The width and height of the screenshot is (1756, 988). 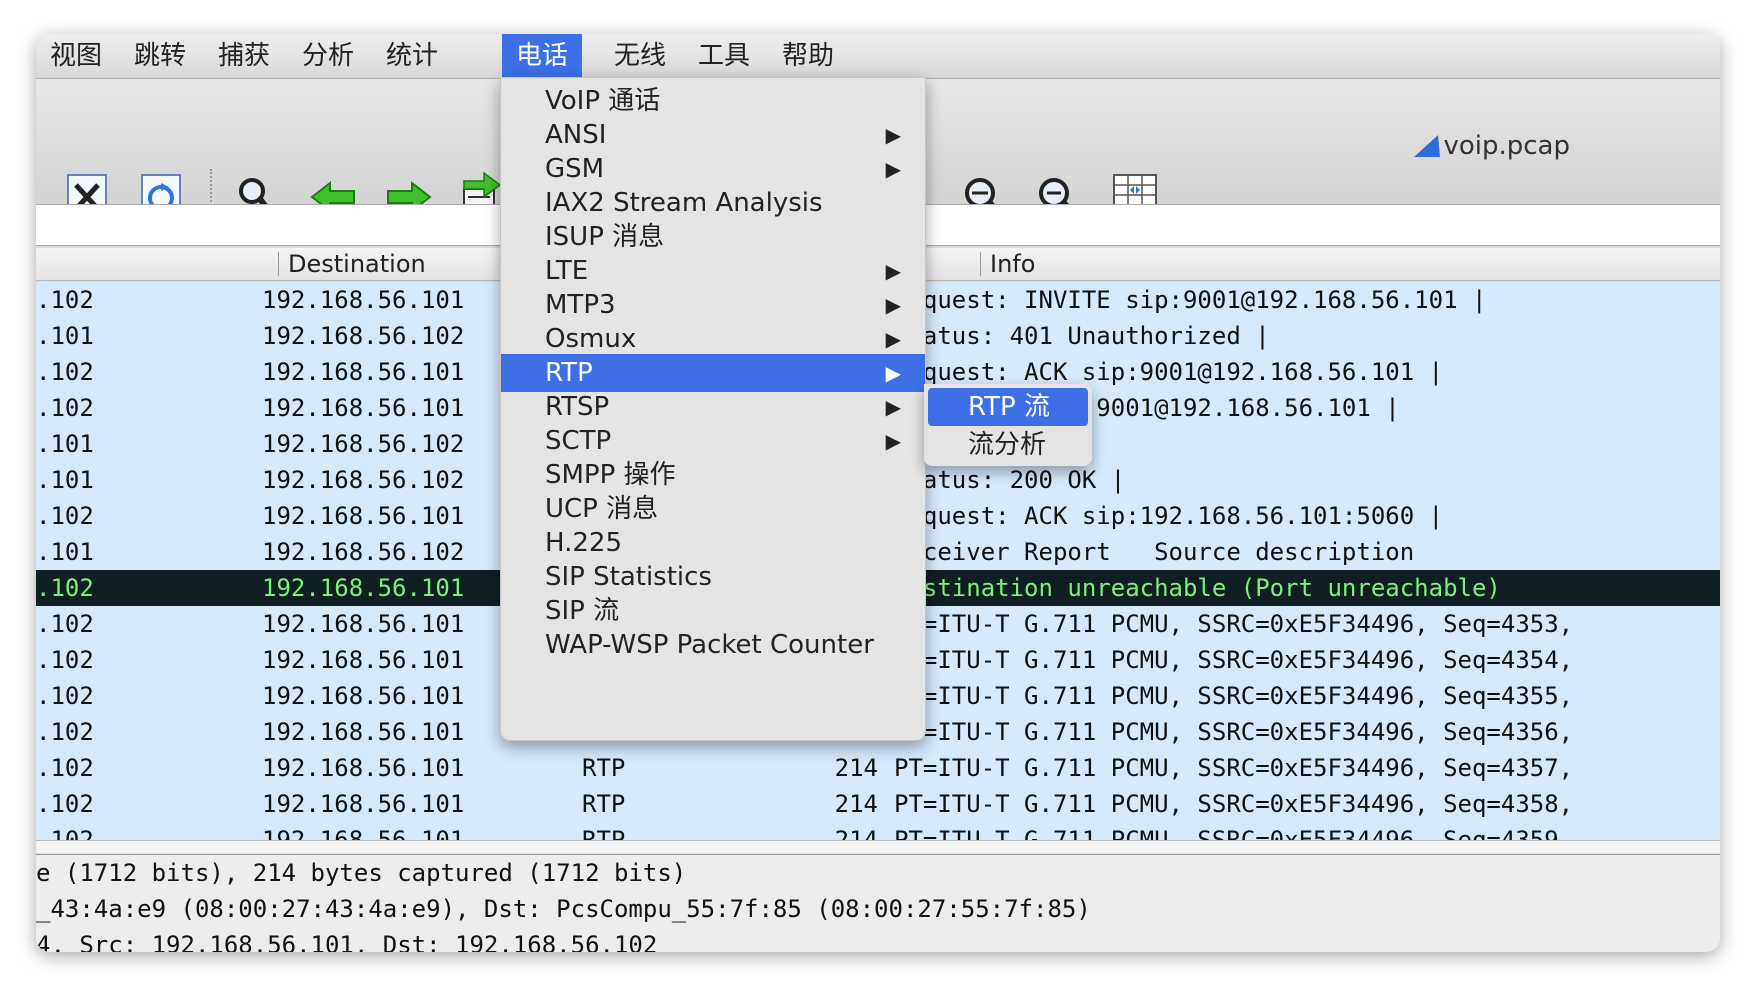 I want to click on menu-capture: 捕获, so click(x=244, y=56).